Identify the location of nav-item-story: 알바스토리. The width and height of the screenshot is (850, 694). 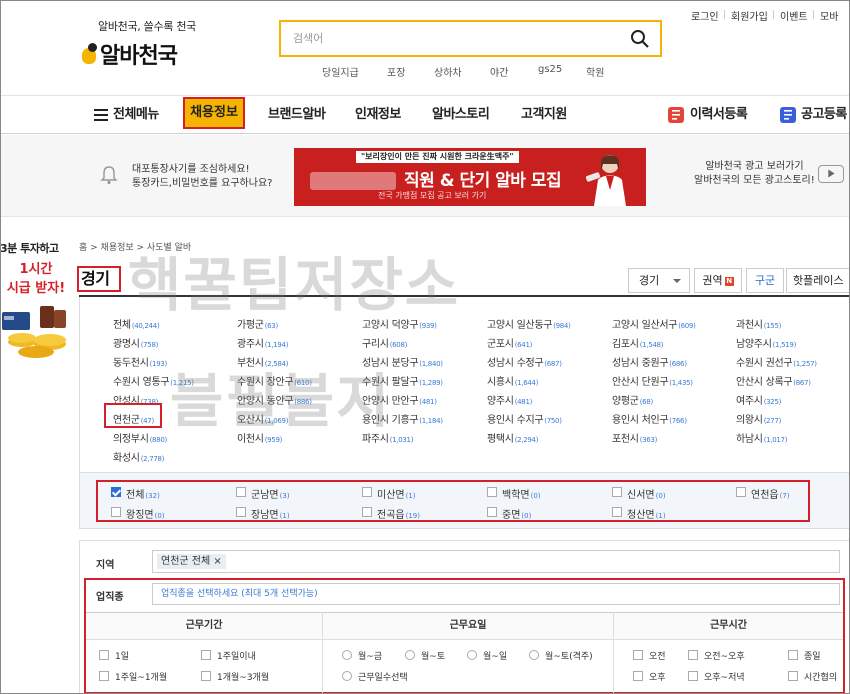
(461, 115).